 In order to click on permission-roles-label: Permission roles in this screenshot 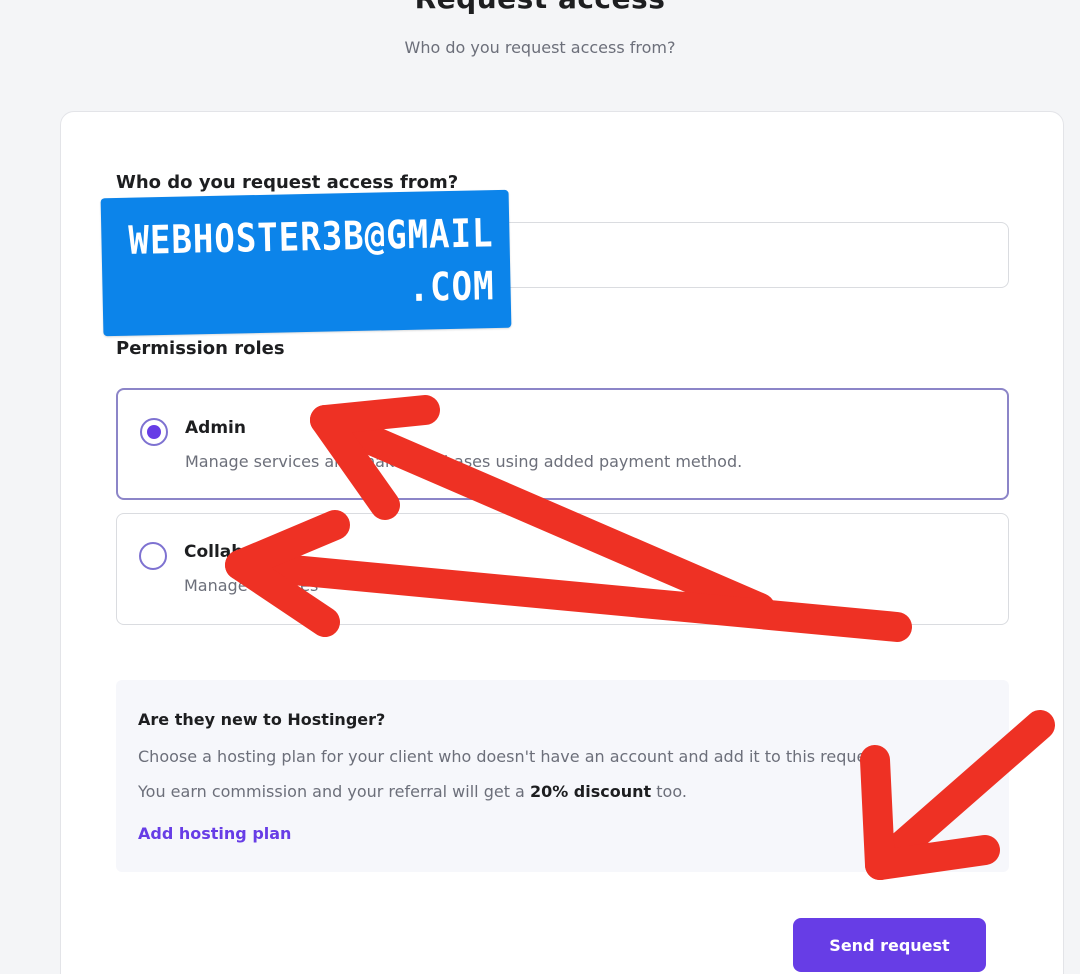, I will do `click(200, 348)`.